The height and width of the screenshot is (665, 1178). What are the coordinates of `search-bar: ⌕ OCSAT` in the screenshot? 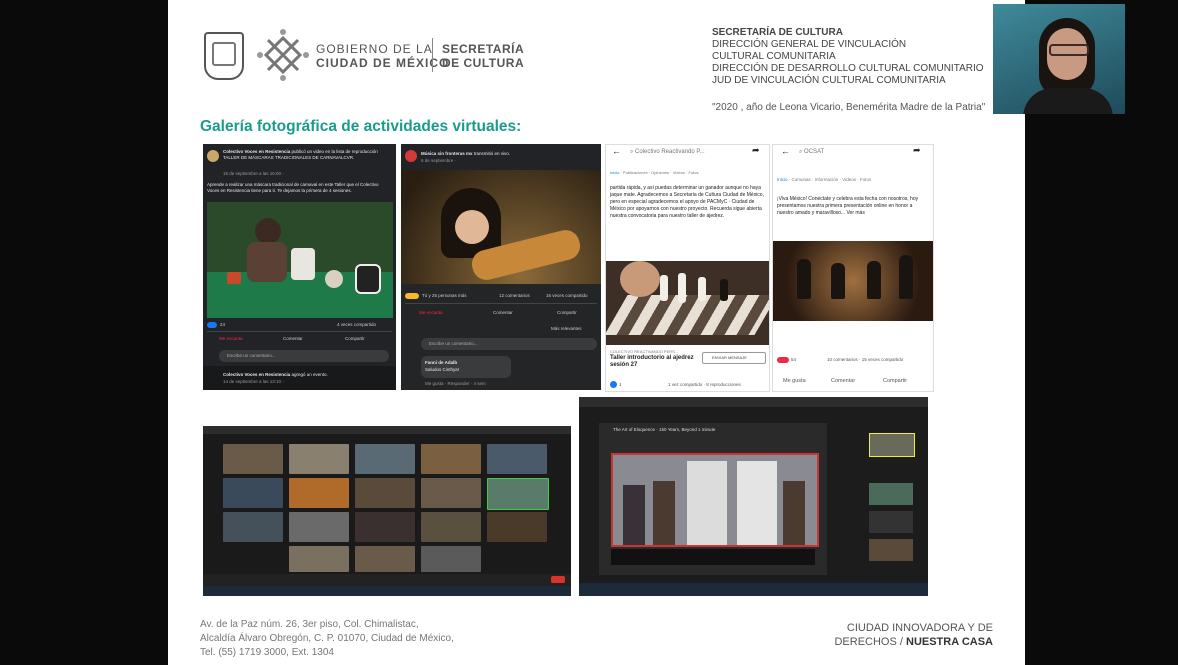 It's located at (811, 152).